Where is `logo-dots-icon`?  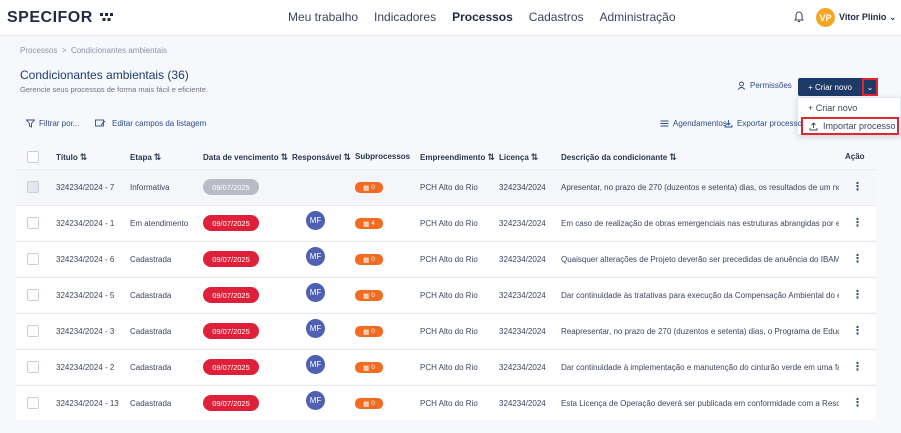
logo-dots-icon is located at coordinates (106, 16).